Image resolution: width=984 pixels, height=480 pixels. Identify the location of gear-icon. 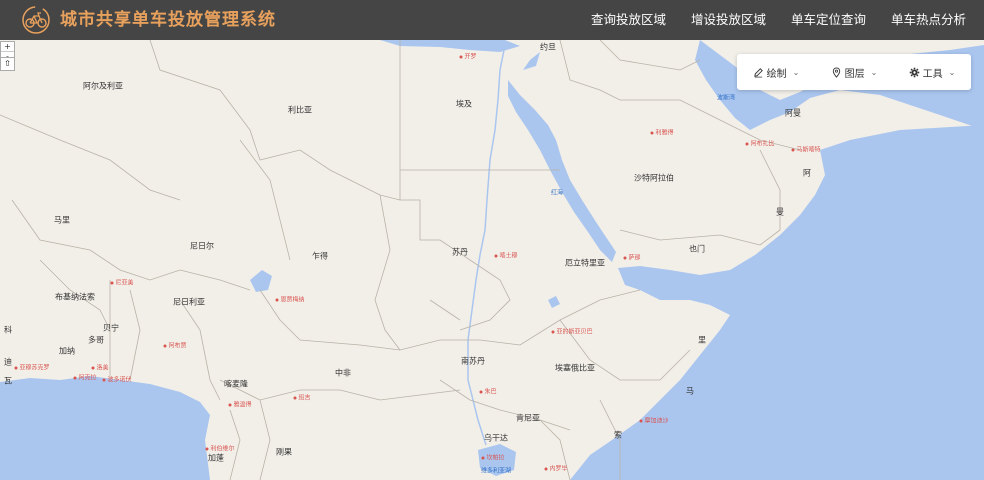
(914, 72).